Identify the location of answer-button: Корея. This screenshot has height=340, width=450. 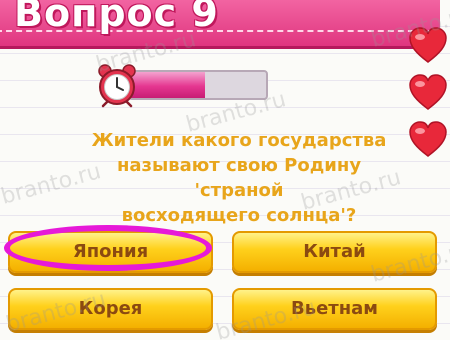
(110, 309).